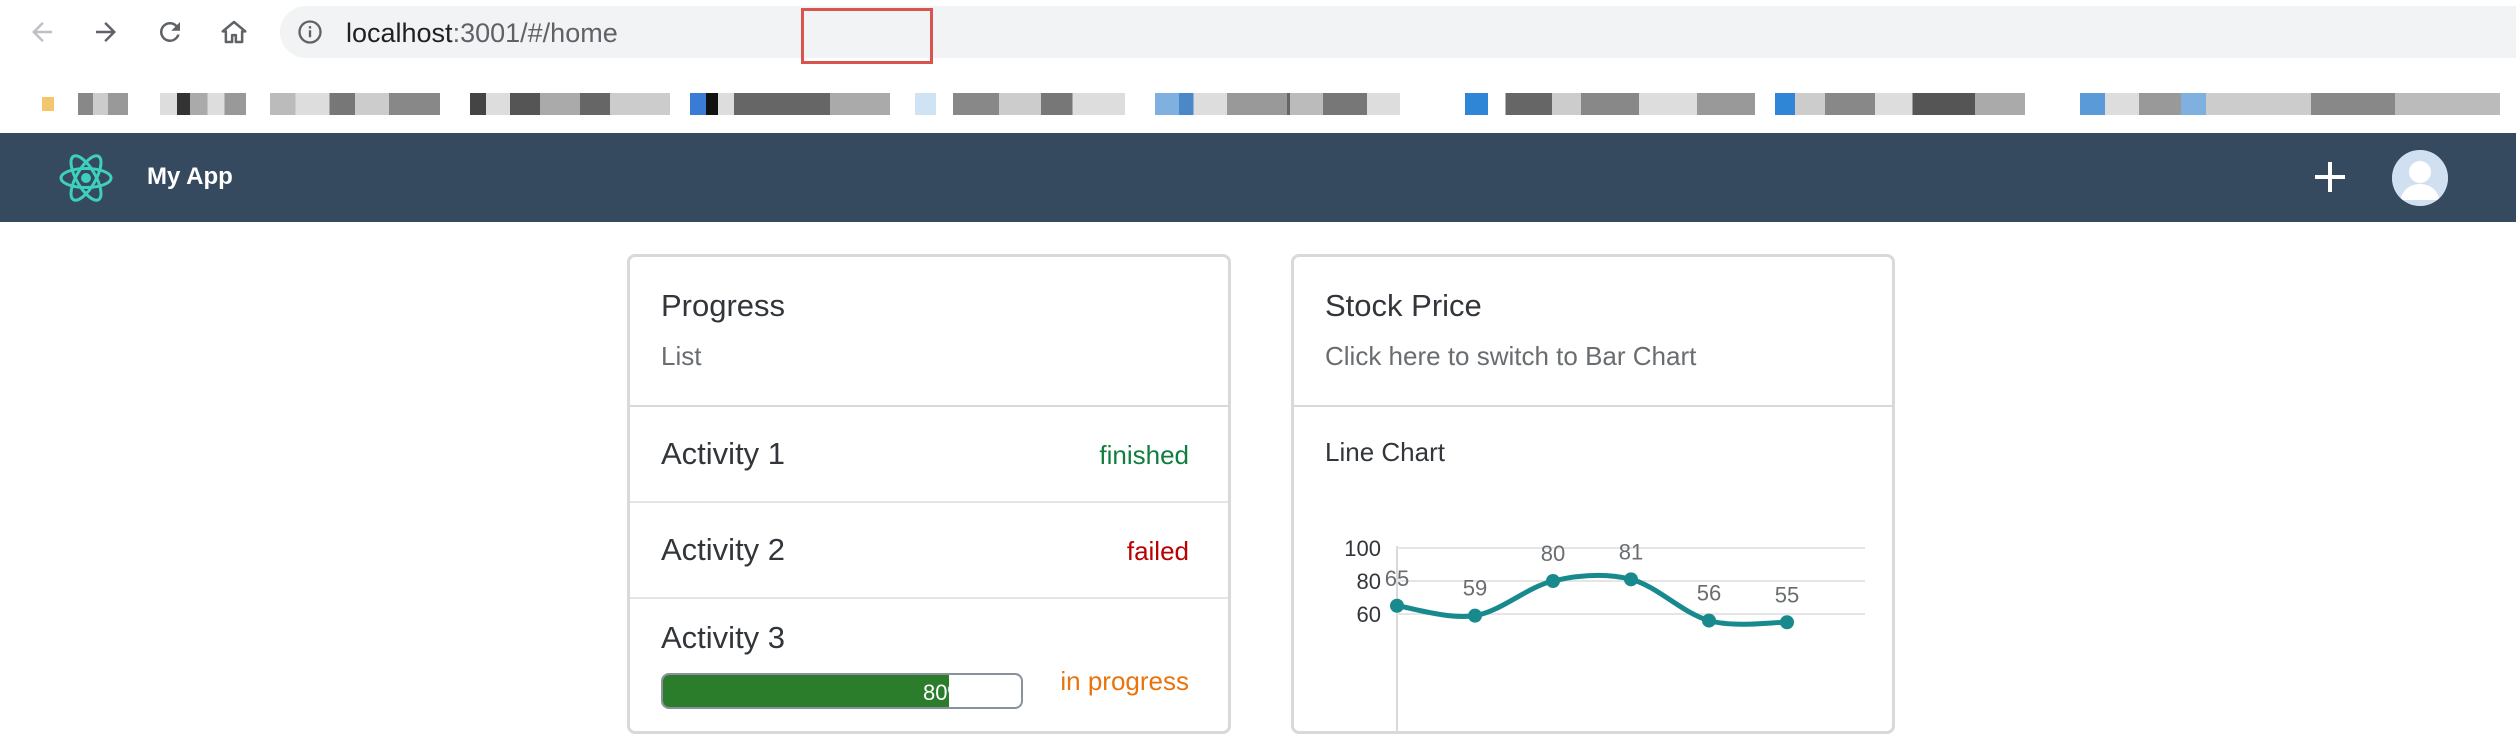 This screenshot has width=2516, height=734. Describe the element at coordinates (1553, 553) in the screenshot. I see `data-label: 80` at that location.